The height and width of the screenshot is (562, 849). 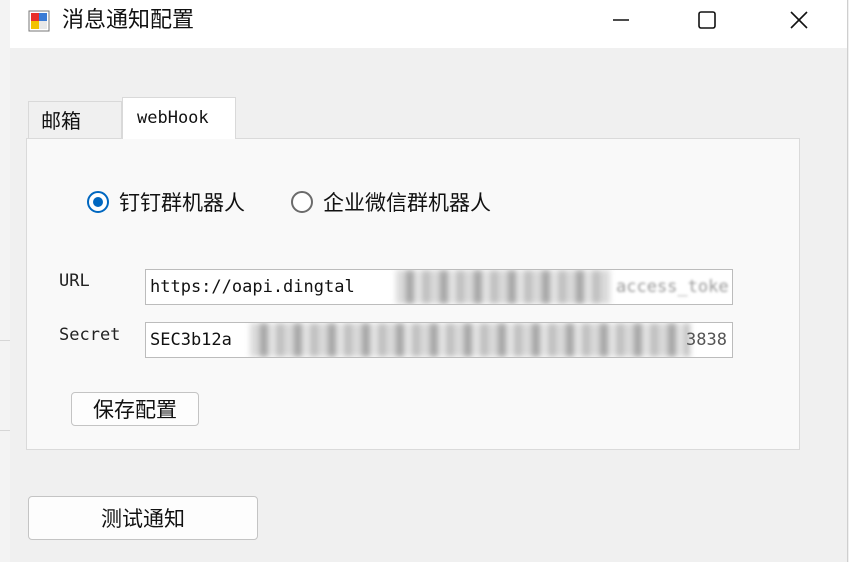 I want to click on test-notify-button: 测试通知, so click(x=143, y=518).